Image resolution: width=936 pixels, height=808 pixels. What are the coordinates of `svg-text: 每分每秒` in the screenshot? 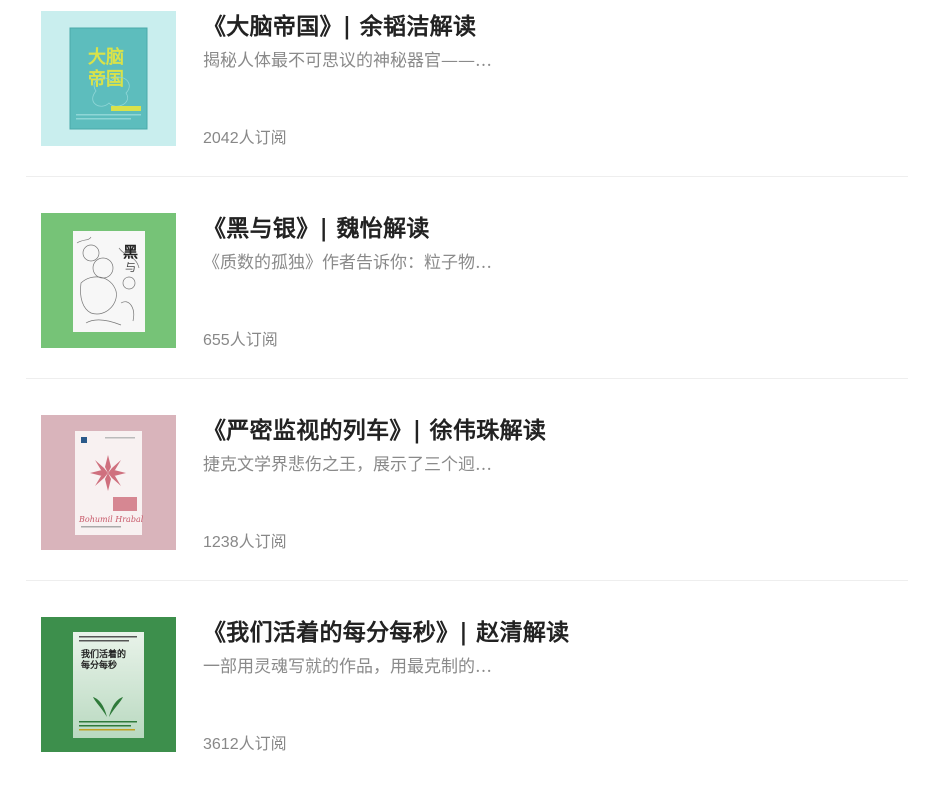 It's located at (99, 665).